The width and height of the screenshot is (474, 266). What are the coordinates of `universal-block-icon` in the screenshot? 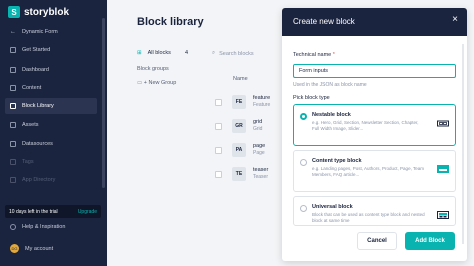 It's located at (443, 215).